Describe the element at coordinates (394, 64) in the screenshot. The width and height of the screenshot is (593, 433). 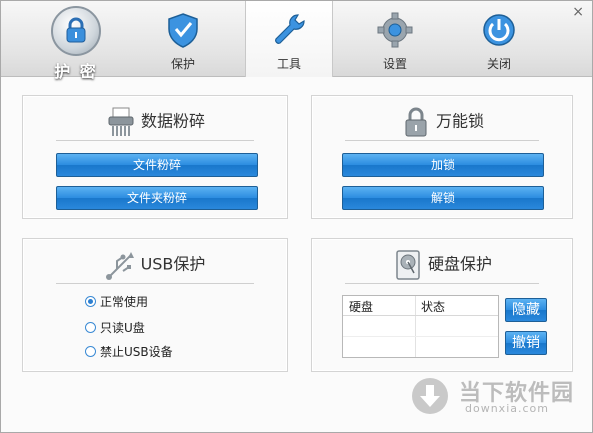
I see `tab-settings-label: 设置` at that location.